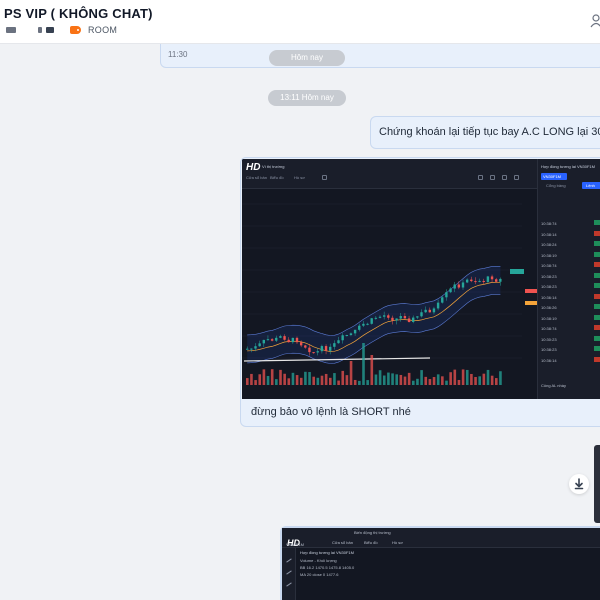 The image size is (600, 600). What do you see at coordinates (549, 234) in the screenshot?
I see `panel-row-time: 10:38:14` at bounding box center [549, 234].